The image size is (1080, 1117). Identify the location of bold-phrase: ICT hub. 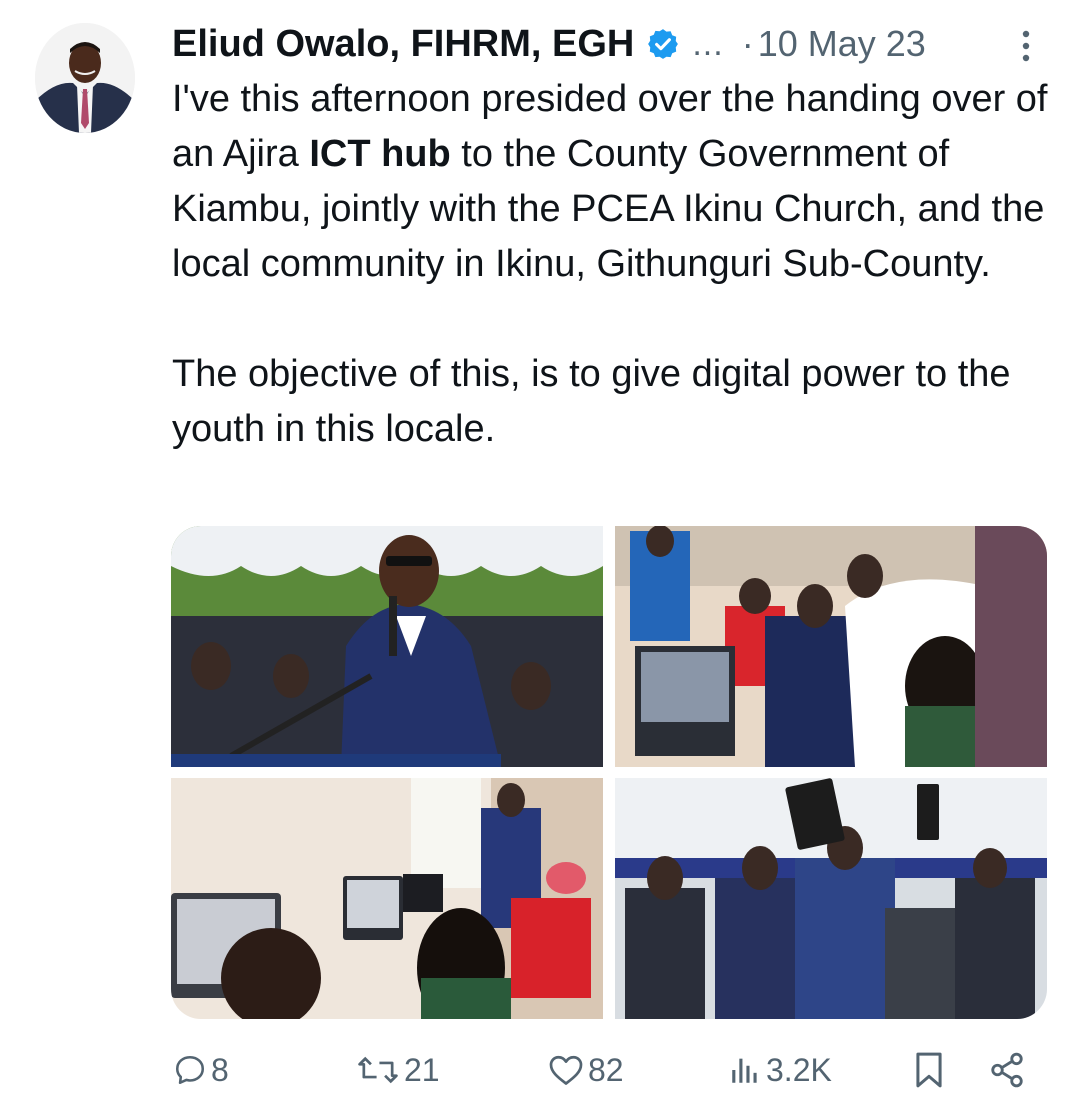
(380, 154).